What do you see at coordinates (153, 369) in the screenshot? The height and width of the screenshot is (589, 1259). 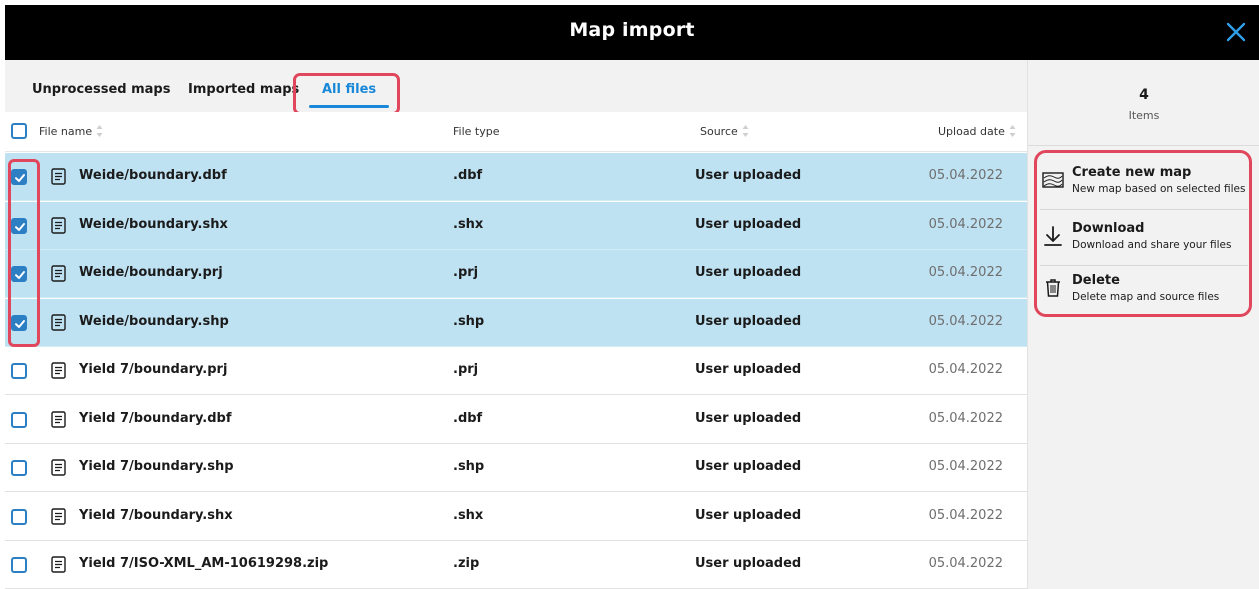 I see `file-name: Yield 7/boundary.prj` at bounding box center [153, 369].